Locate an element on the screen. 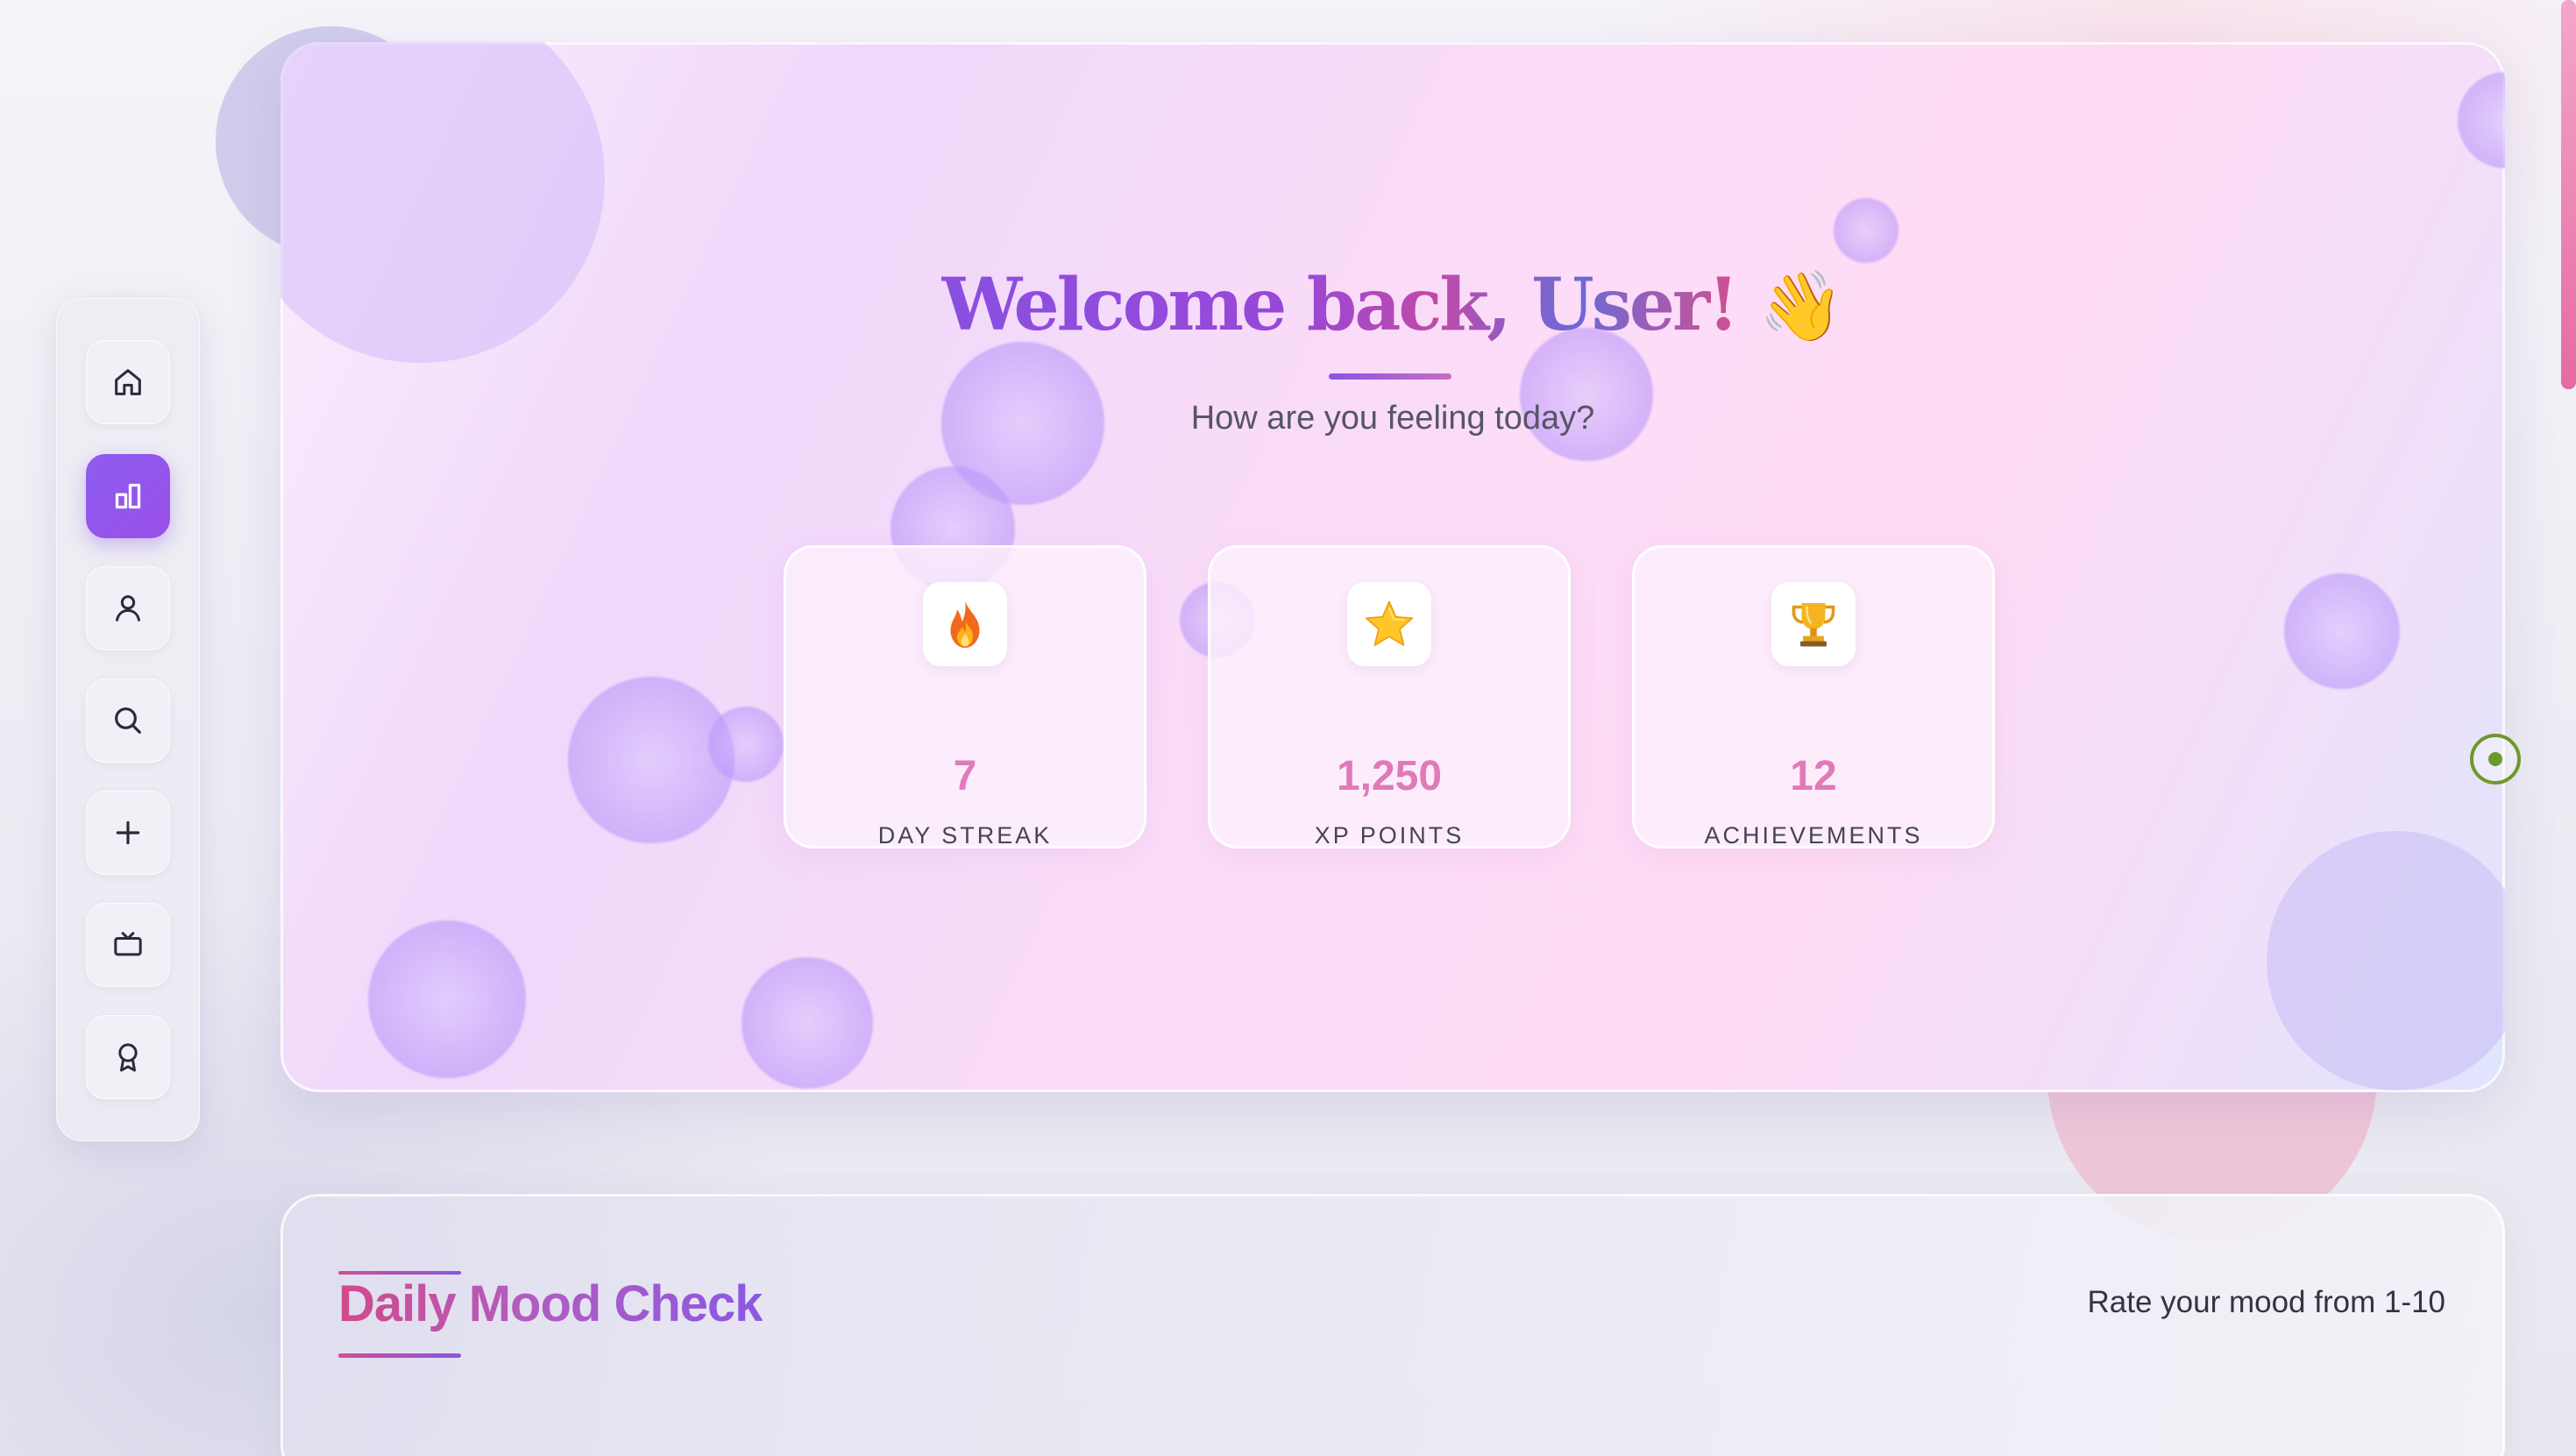  fire-icon is located at coordinates (965, 624).